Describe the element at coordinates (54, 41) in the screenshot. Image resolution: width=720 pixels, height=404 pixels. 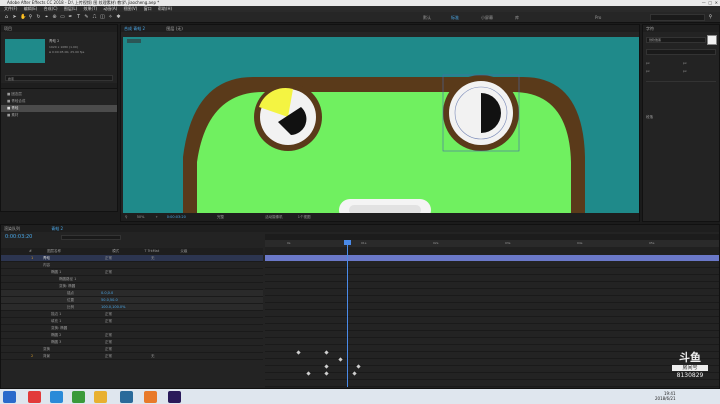
I see `project-item-name: 青蛙 2` at that location.